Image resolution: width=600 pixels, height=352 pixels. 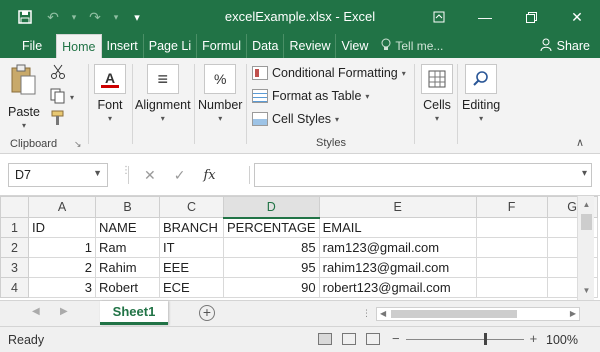 I want to click on insert-function-button: fx, so click(x=209, y=175).